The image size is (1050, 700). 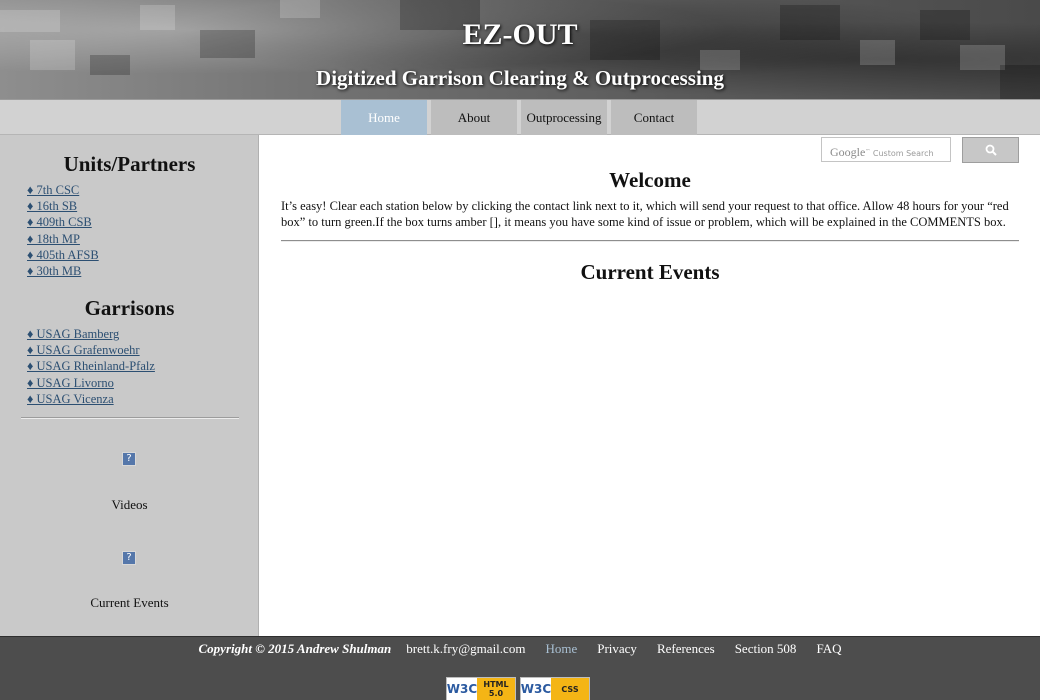 What do you see at coordinates (828, 649) in the screenshot?
I see `footer-link-faq: FAQ` at bounding box center [828, 649].